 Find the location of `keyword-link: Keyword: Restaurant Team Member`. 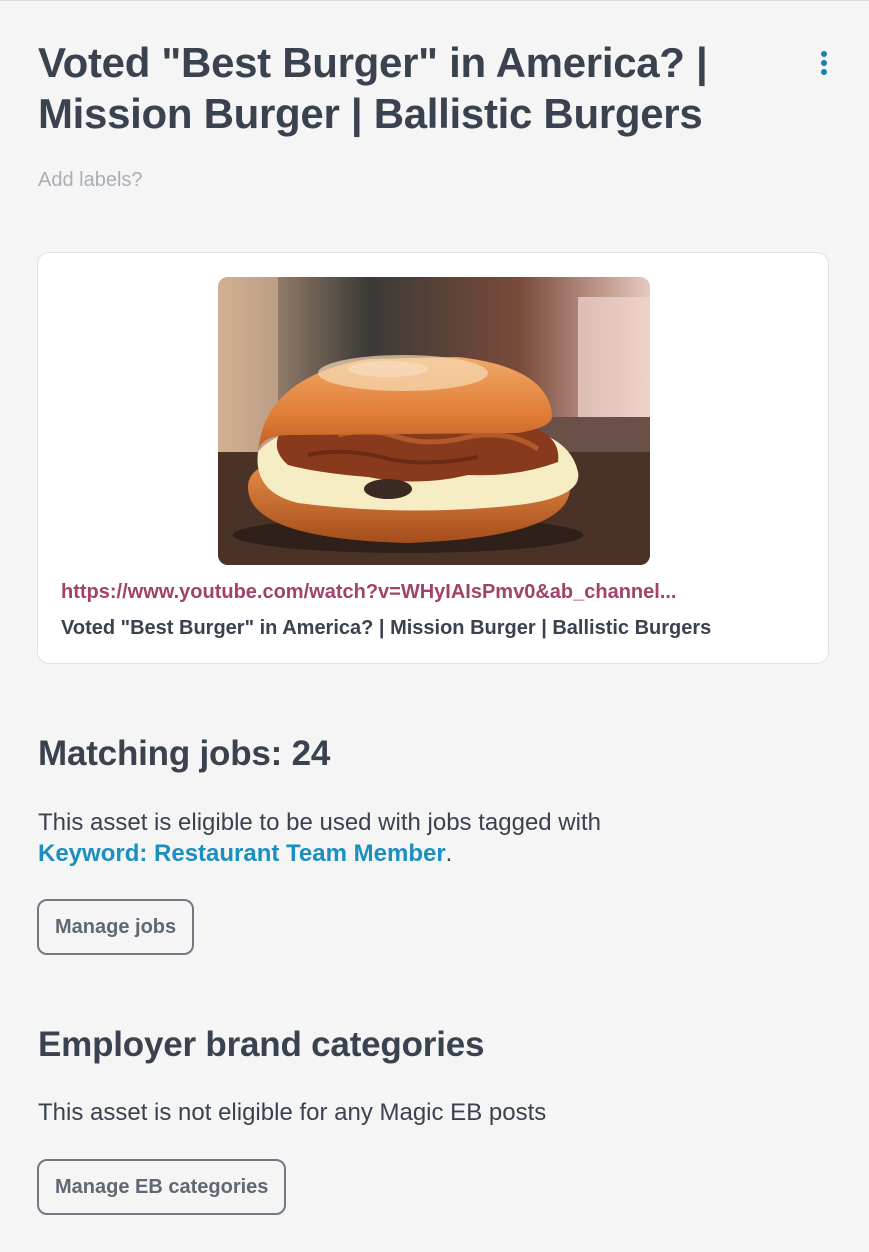

keyword-link: Keyword: Restaurant Team Member is located at coordinates (242, 853).